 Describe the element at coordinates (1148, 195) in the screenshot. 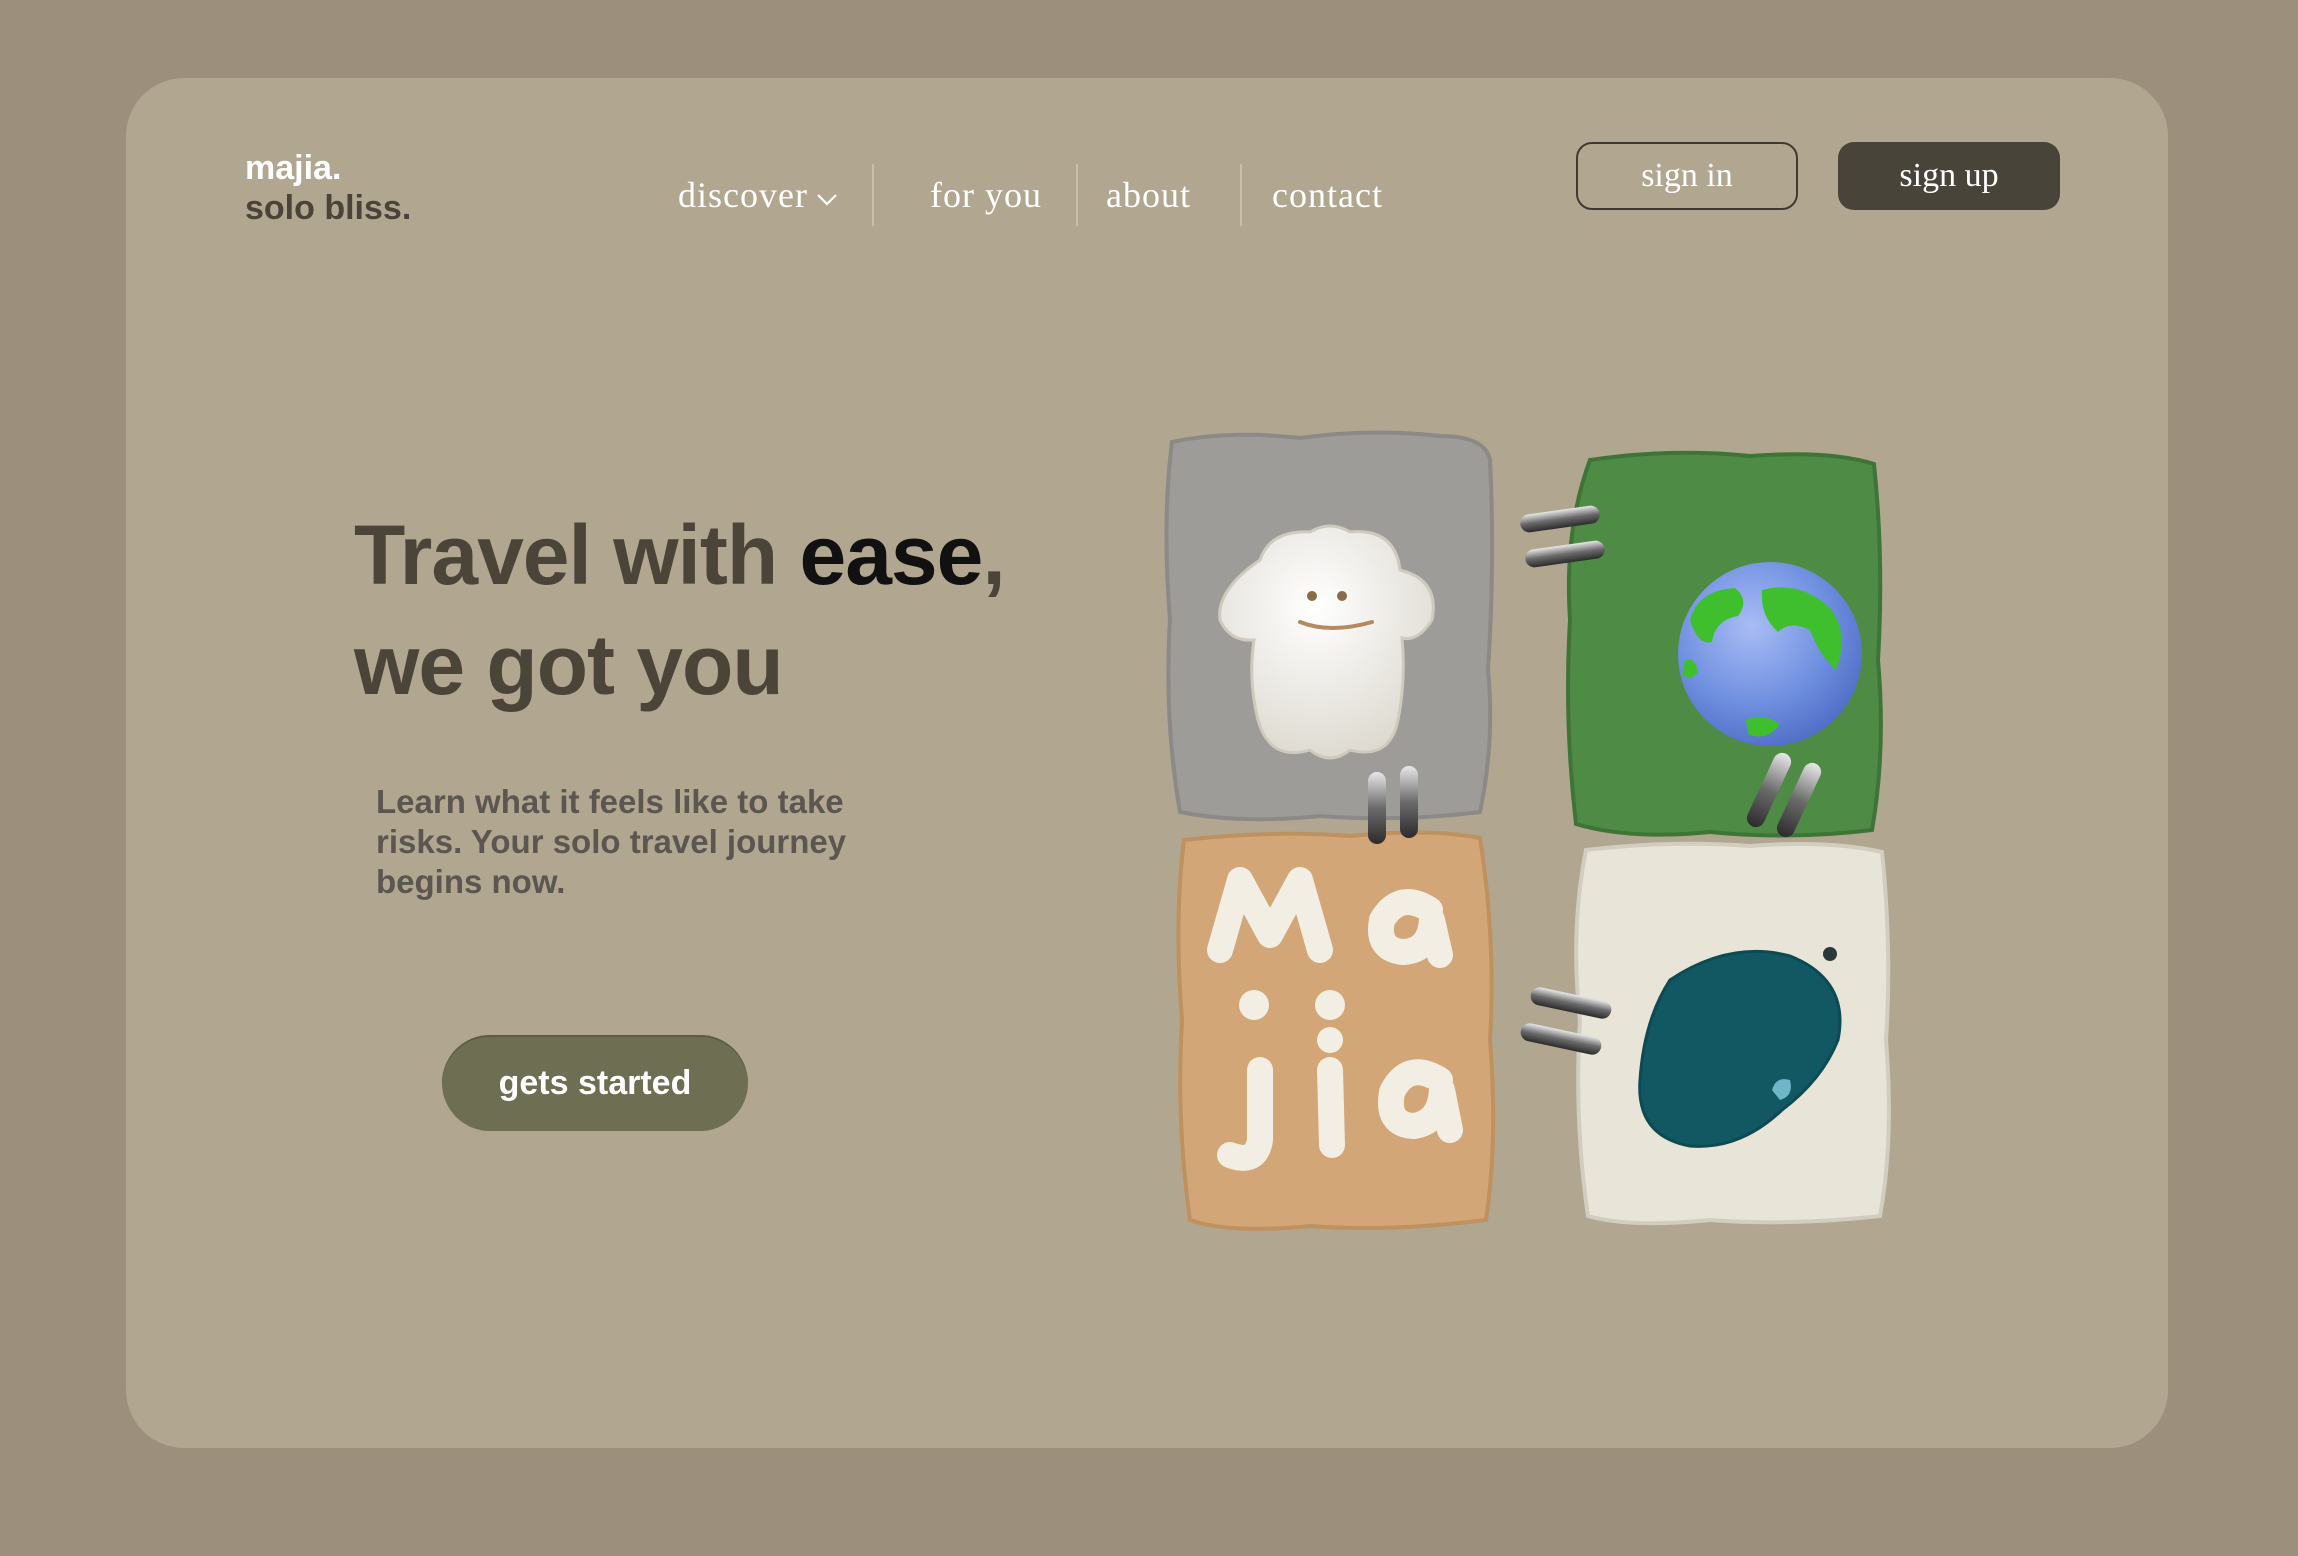

I see `nav-item-about: about` at that location.